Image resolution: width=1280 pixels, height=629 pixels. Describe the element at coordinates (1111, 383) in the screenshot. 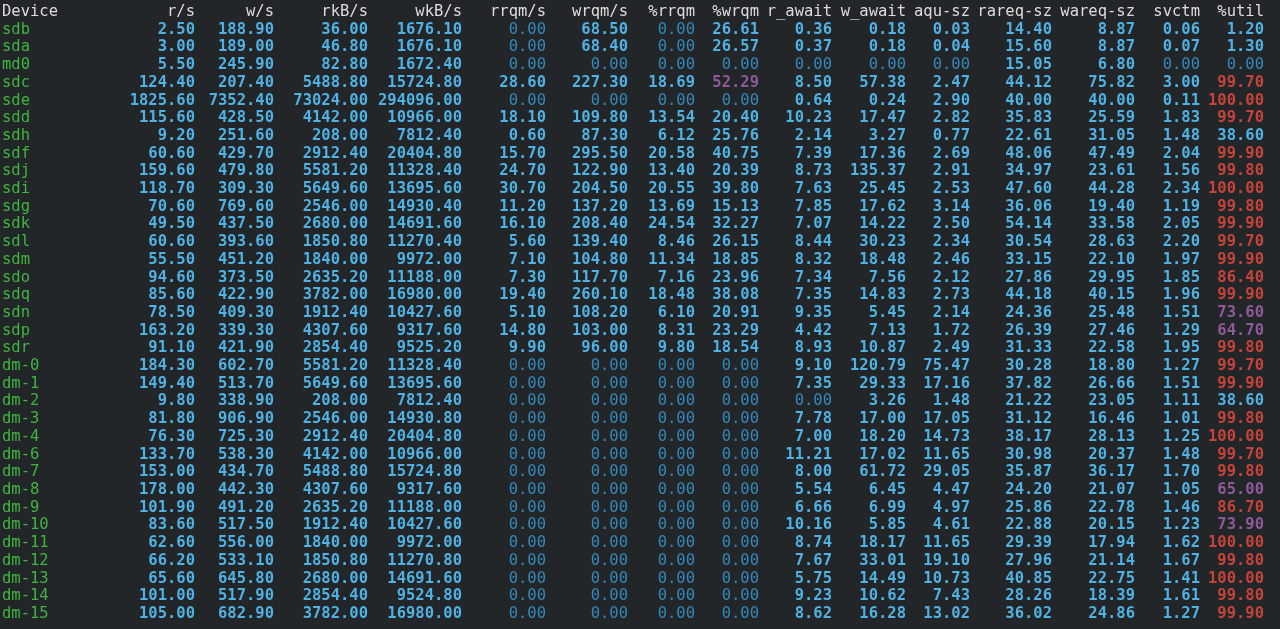

I see `metric-value: 26.66` at that location.